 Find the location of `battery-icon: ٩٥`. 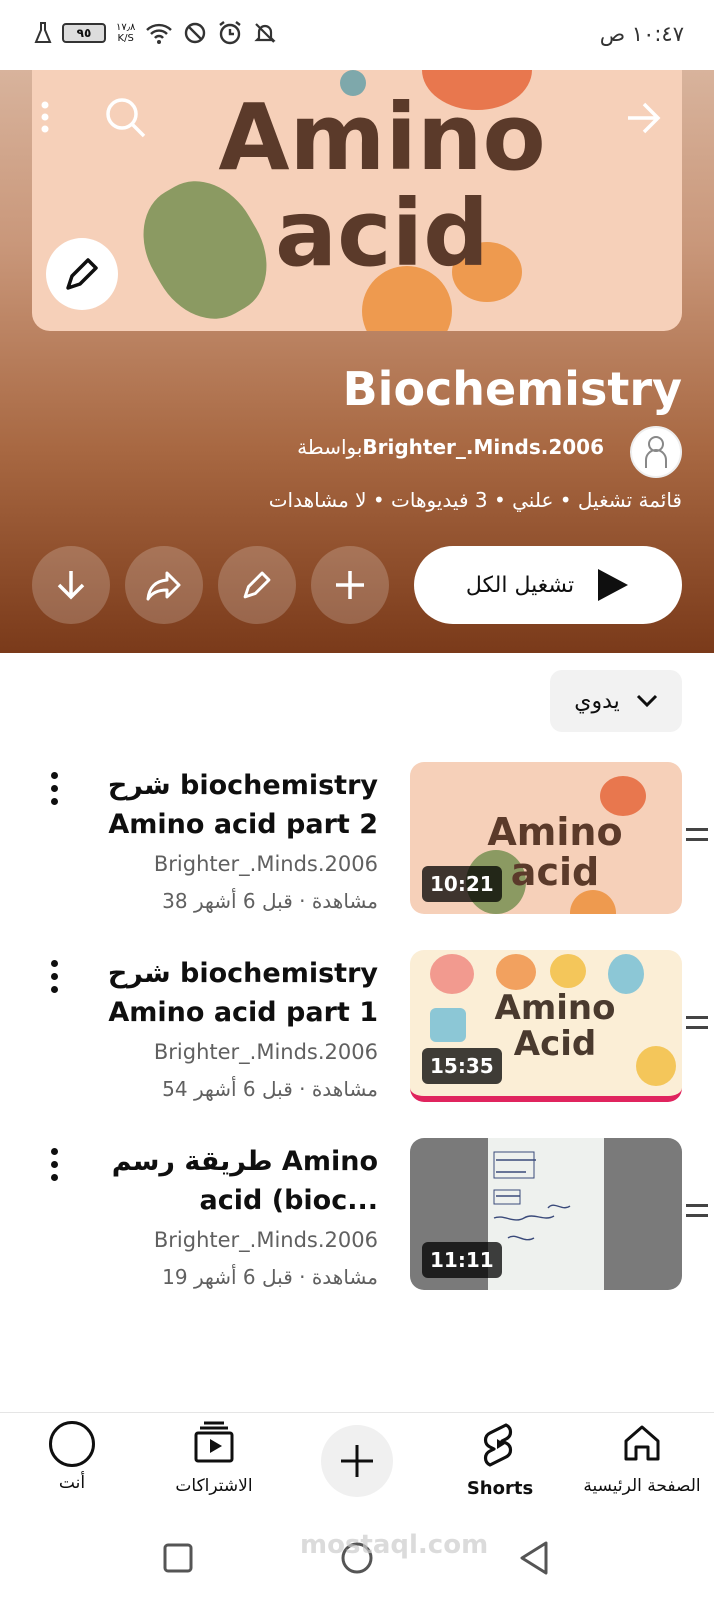

battery-icon: ٩٥ is located at coordinates (84, 33).